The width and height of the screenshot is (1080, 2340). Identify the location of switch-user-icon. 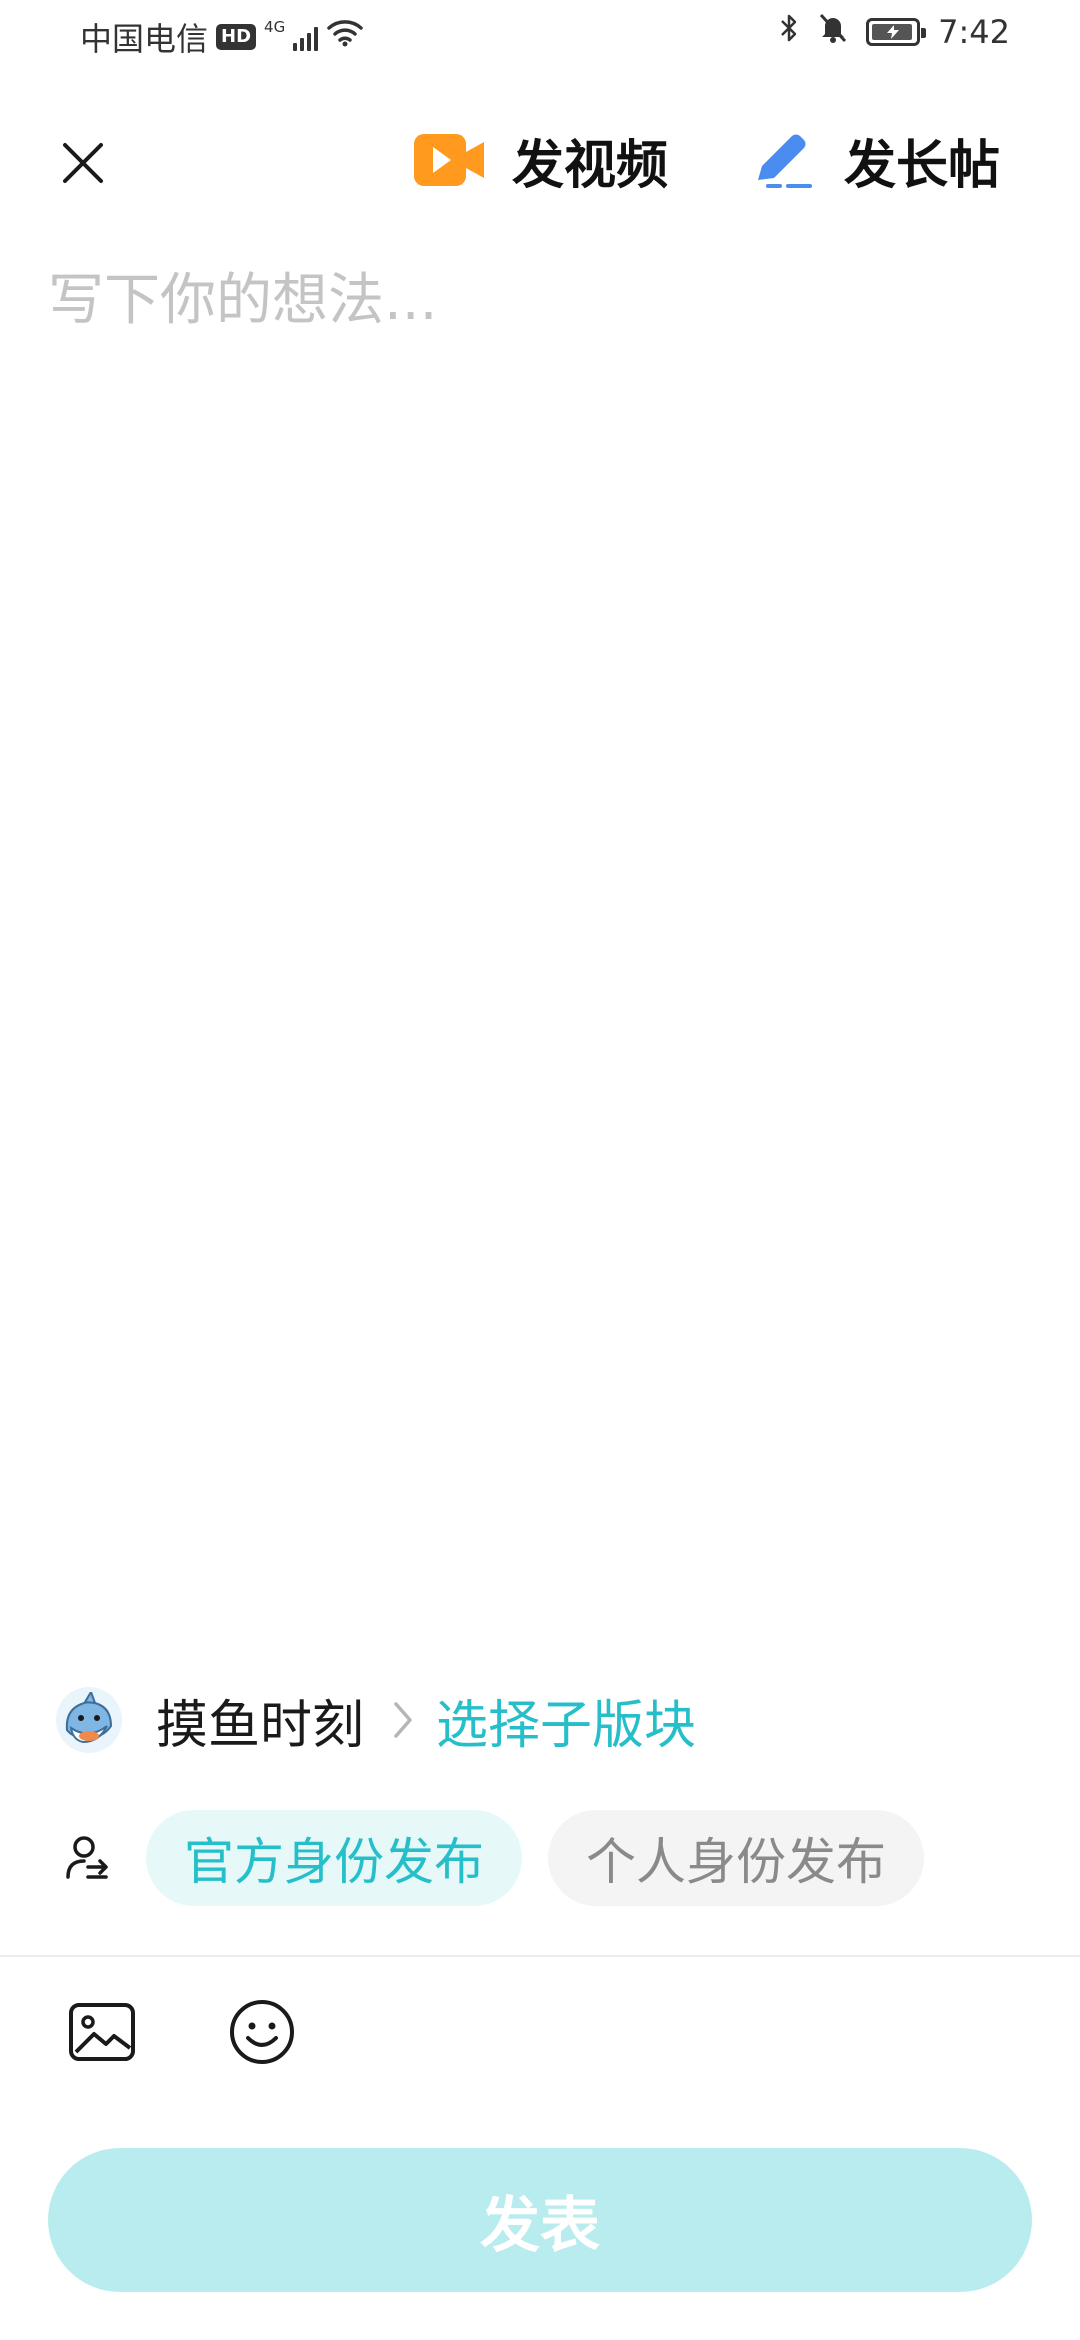
(86, 1858).